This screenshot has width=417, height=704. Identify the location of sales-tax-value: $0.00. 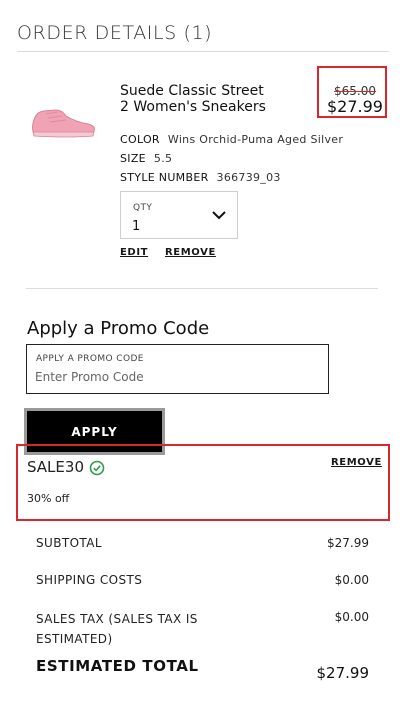
(351, 617).